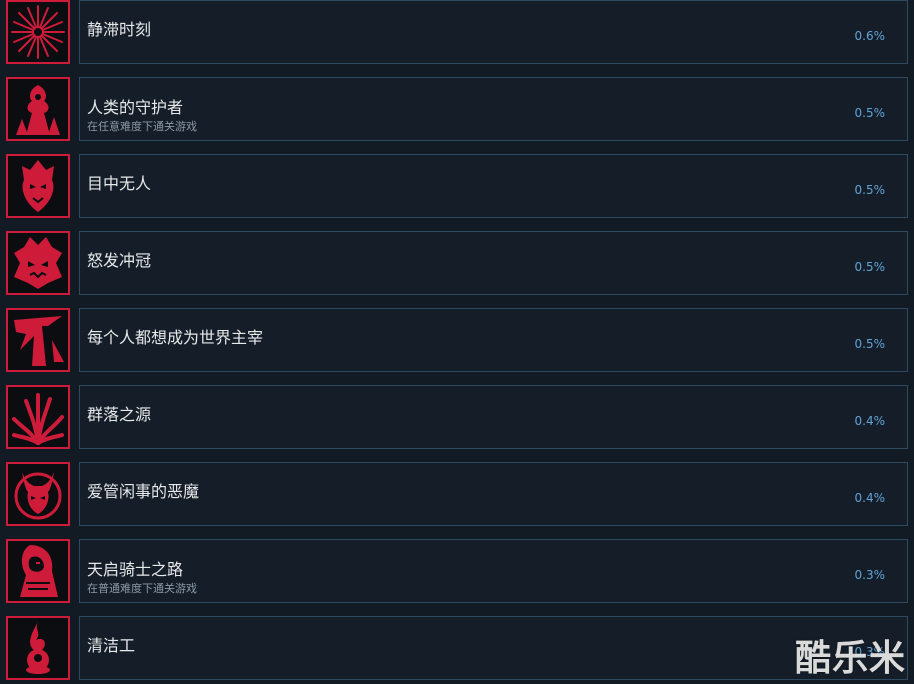 The image size is (914, 684). What do you see at coordinates (143, 491) in the screenshot?
I see `achievement-title: 爱管闲事的恶魔` at bounding box center [143, 491].